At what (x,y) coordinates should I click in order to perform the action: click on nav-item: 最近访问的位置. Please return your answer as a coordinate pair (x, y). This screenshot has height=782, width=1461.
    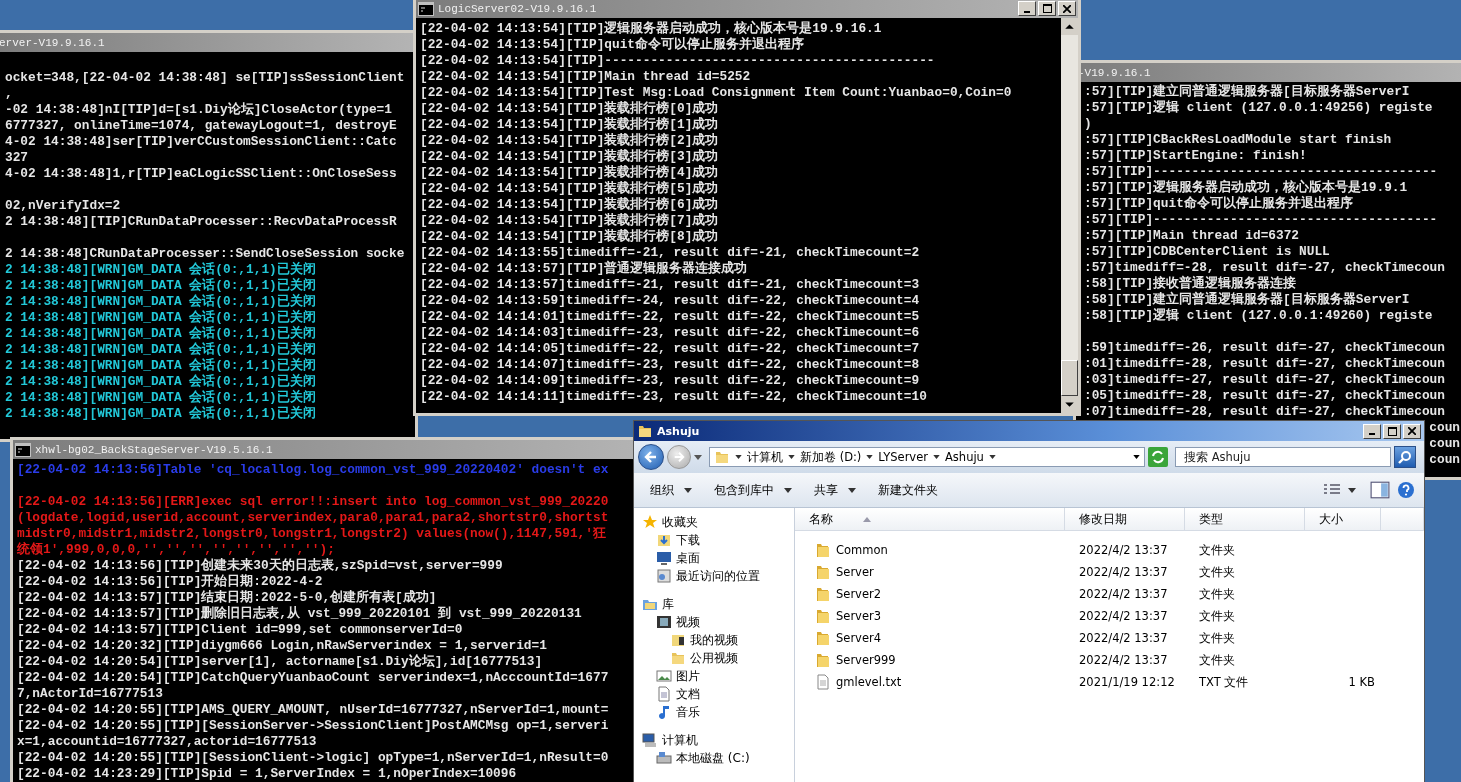
    Looking at the image, I should click on (718, 576).